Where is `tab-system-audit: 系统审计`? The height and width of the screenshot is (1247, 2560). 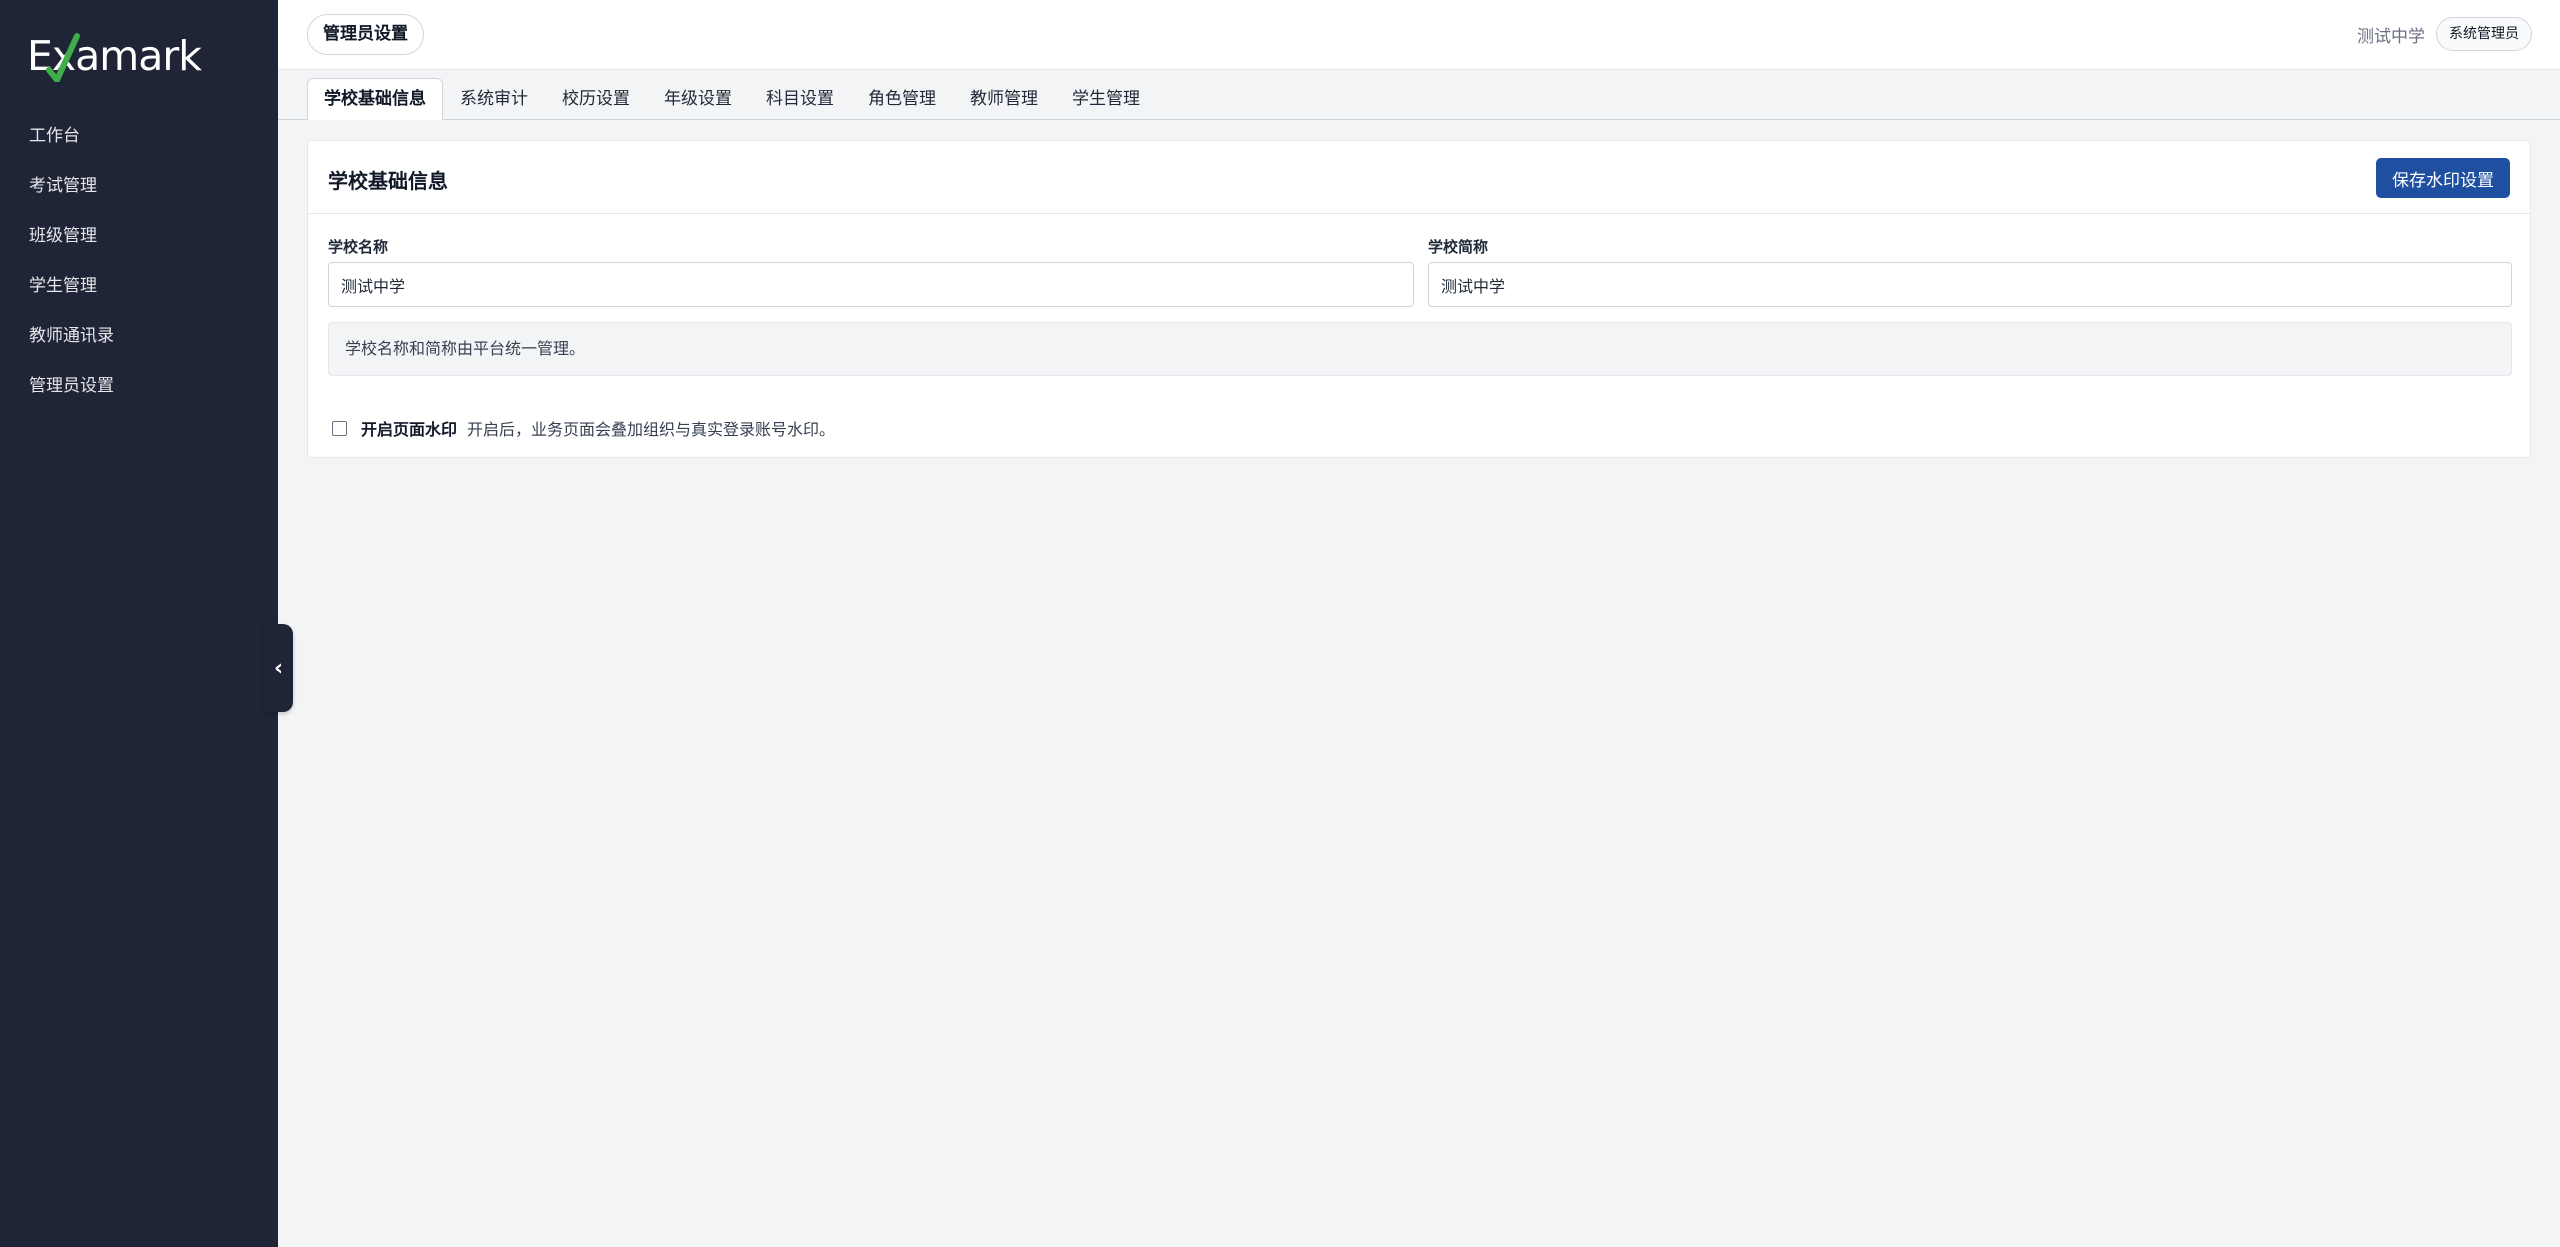
tab-system-audit: 系统审计 is located at coordinates (494, 99).